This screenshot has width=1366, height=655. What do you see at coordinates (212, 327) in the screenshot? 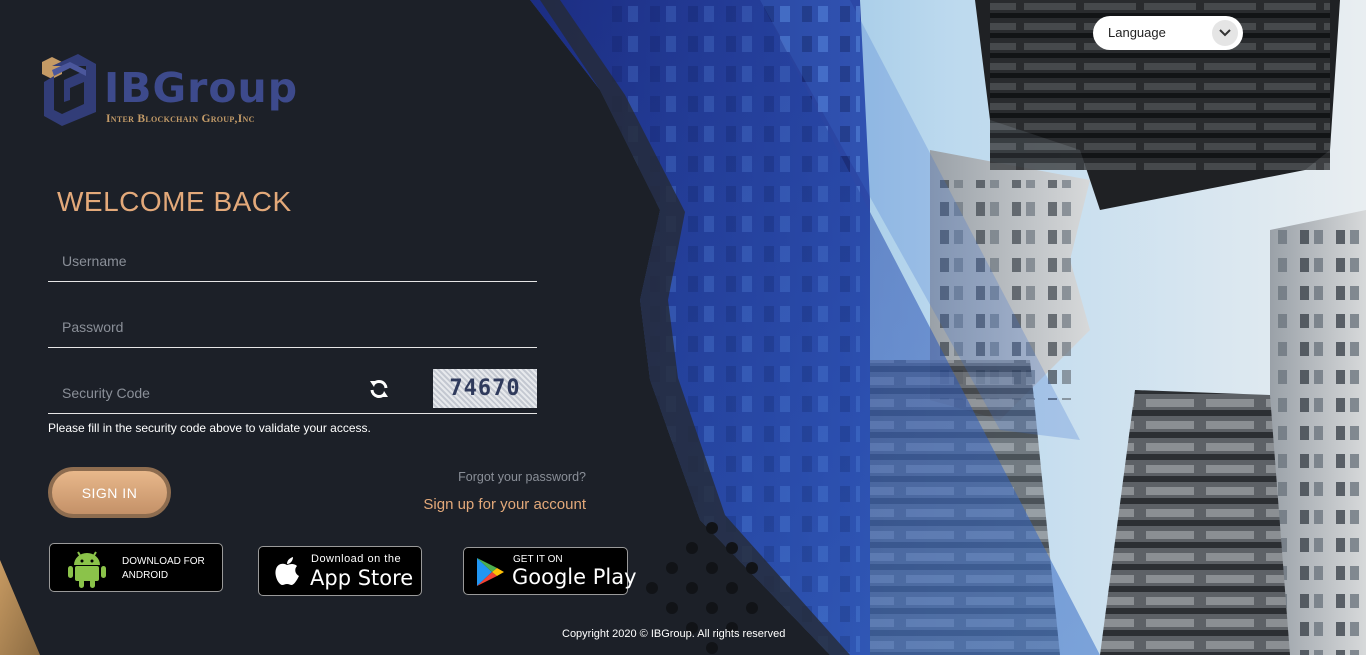
I see `password-input` at bounding box center [212, 327].